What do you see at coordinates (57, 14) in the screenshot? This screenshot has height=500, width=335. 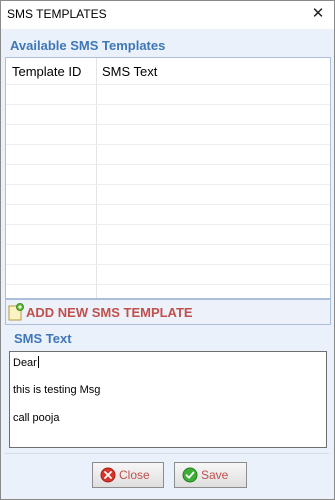 I see `dialog-title: SMS TEMPLATES` at bounding box center [57, 14].